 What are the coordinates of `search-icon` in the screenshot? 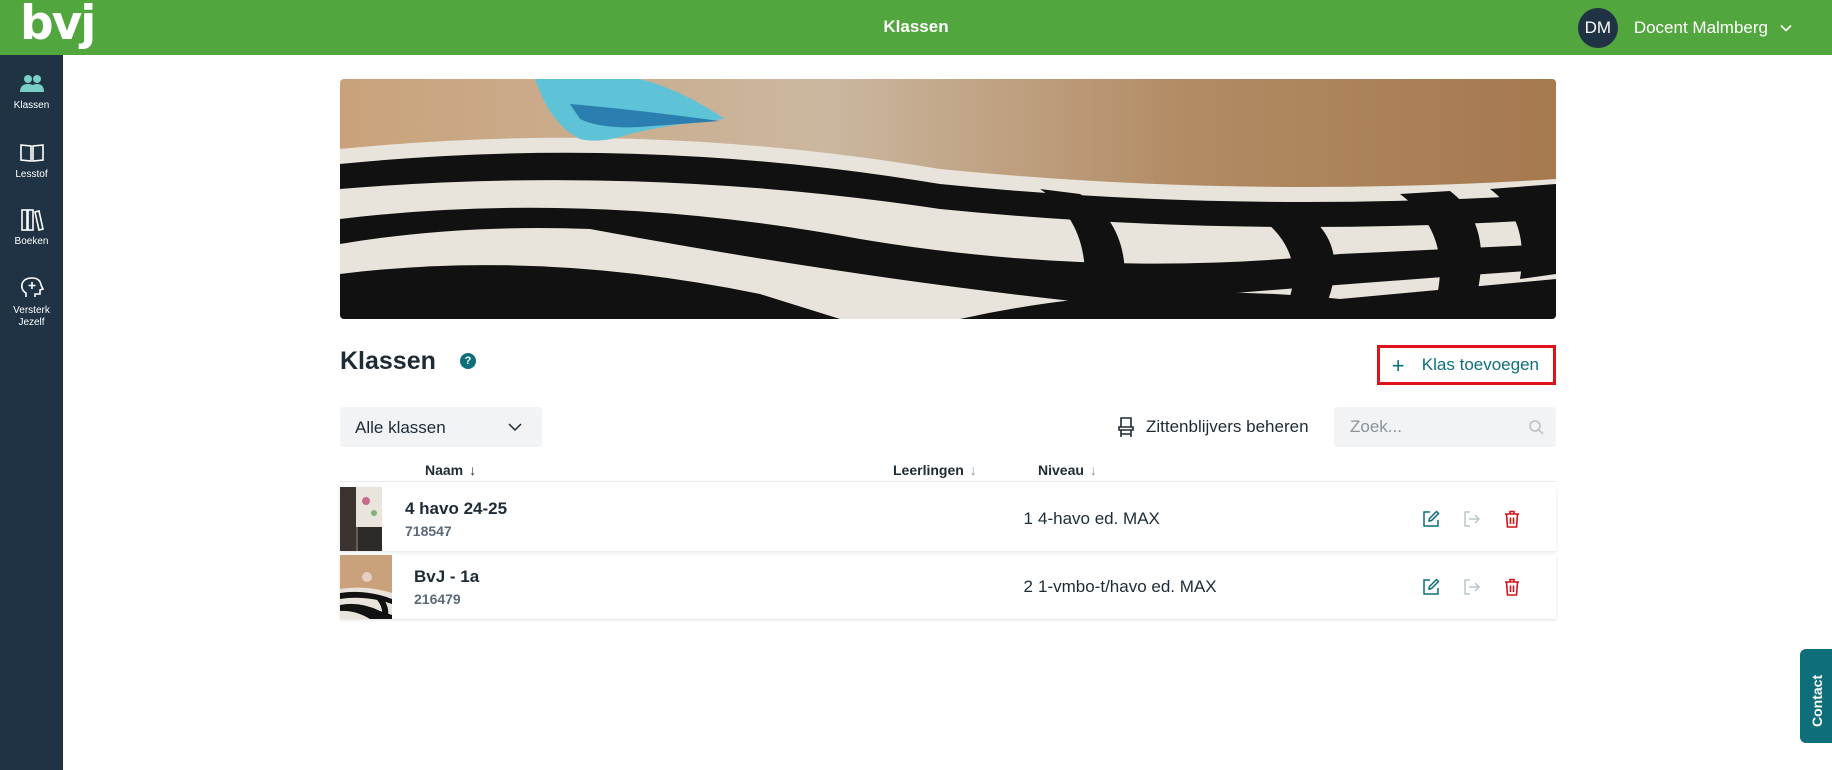 It's located at (1536, 427).